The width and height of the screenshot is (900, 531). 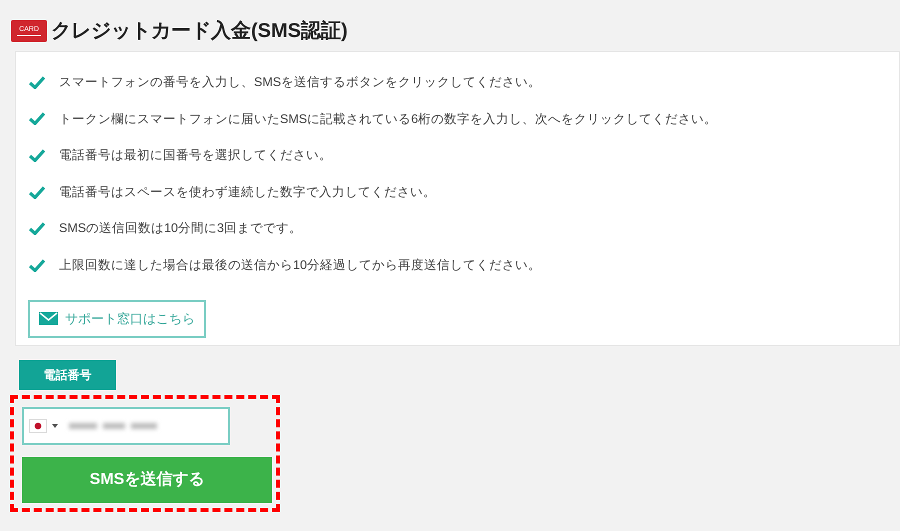 What do you see at coordinates (38, 426) in the screenshot?
I see `flag-icon` at bounding box center [38, 426].